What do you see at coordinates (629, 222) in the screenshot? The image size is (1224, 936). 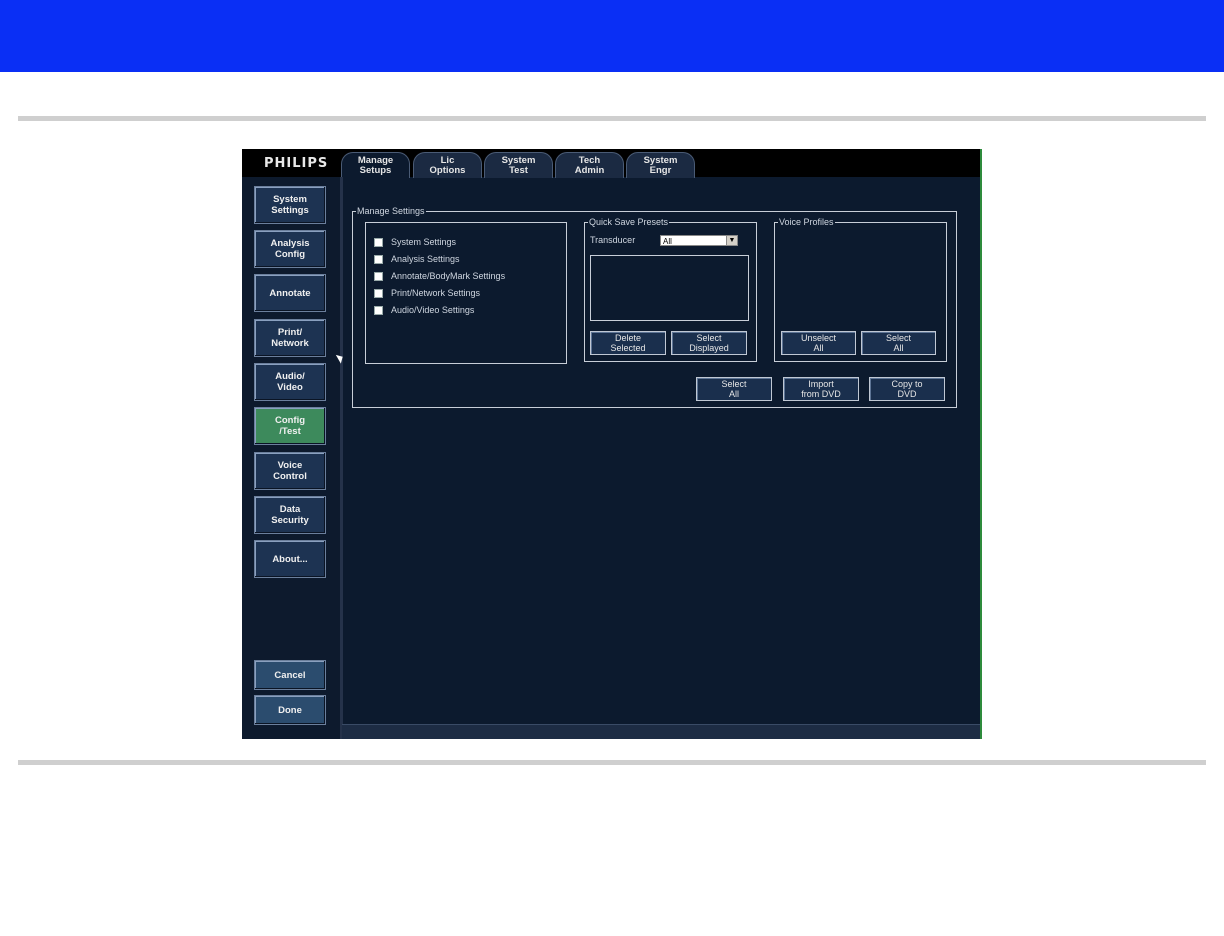 I see `quick-save-legend: Quick Save Presets` at bounding box center [629, 222].